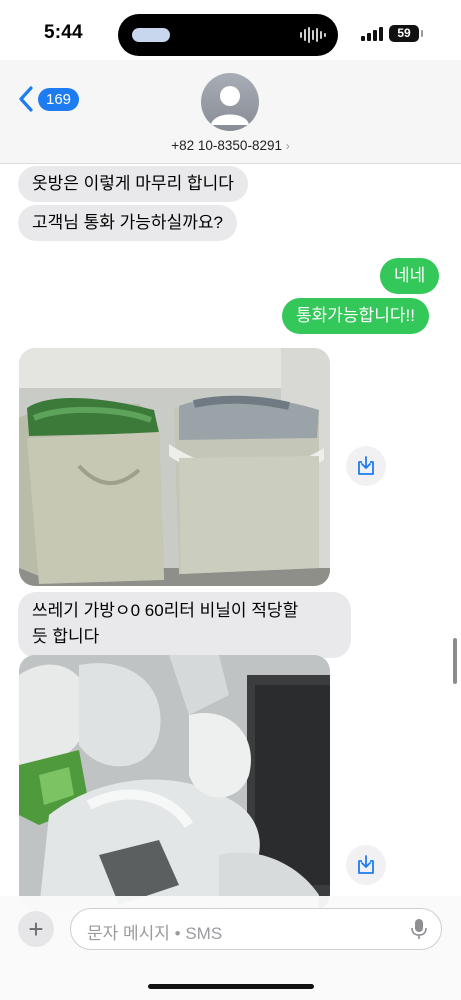 The width and height of the screenshot is (461, 1000). What do you see at coordinates (228, 35) in the screenshot?
I see `dynamic-island` at bounding box center [228, 35].